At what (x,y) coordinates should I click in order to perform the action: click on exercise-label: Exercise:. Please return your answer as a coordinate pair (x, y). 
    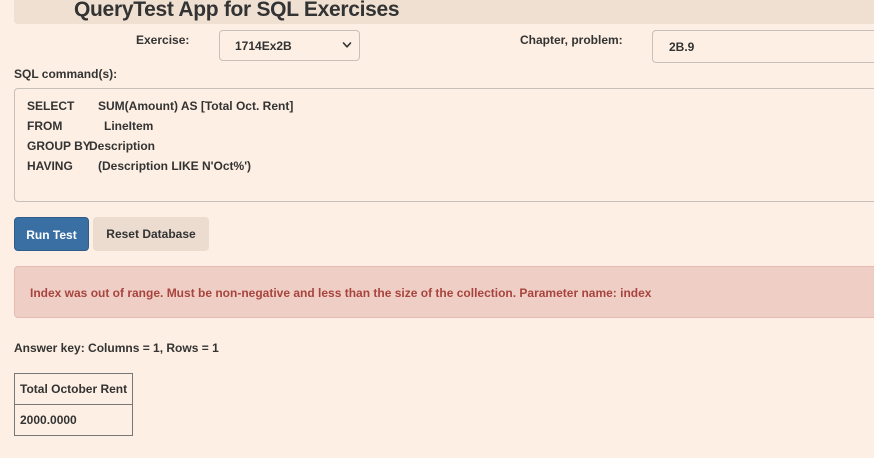
    Looking at the image, I should click on (163, 40).